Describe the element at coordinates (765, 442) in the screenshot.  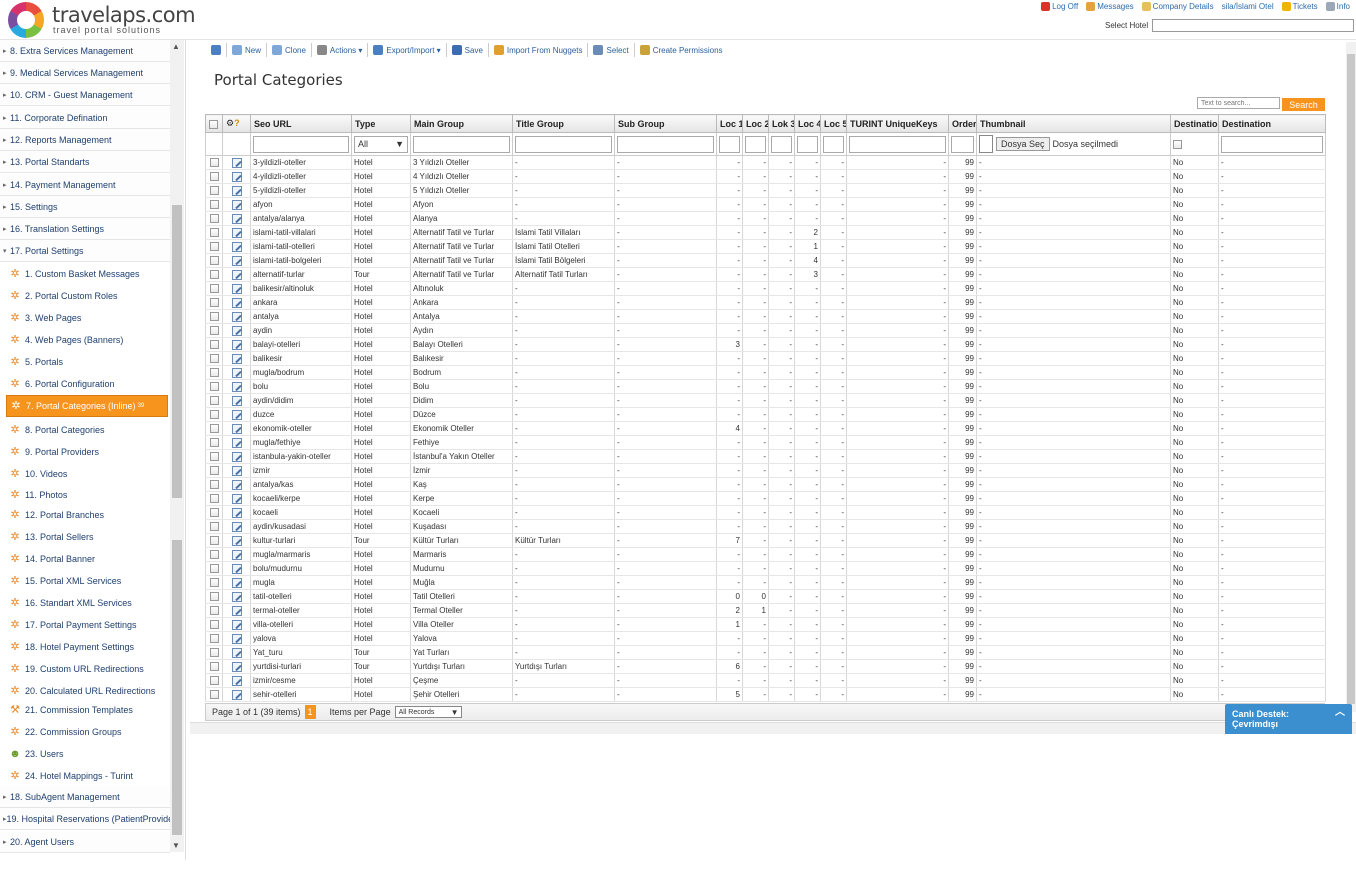
I see `table-row: mugla/fethiye Hotel Fethiye - - - - - - - -99- No -` at that location.